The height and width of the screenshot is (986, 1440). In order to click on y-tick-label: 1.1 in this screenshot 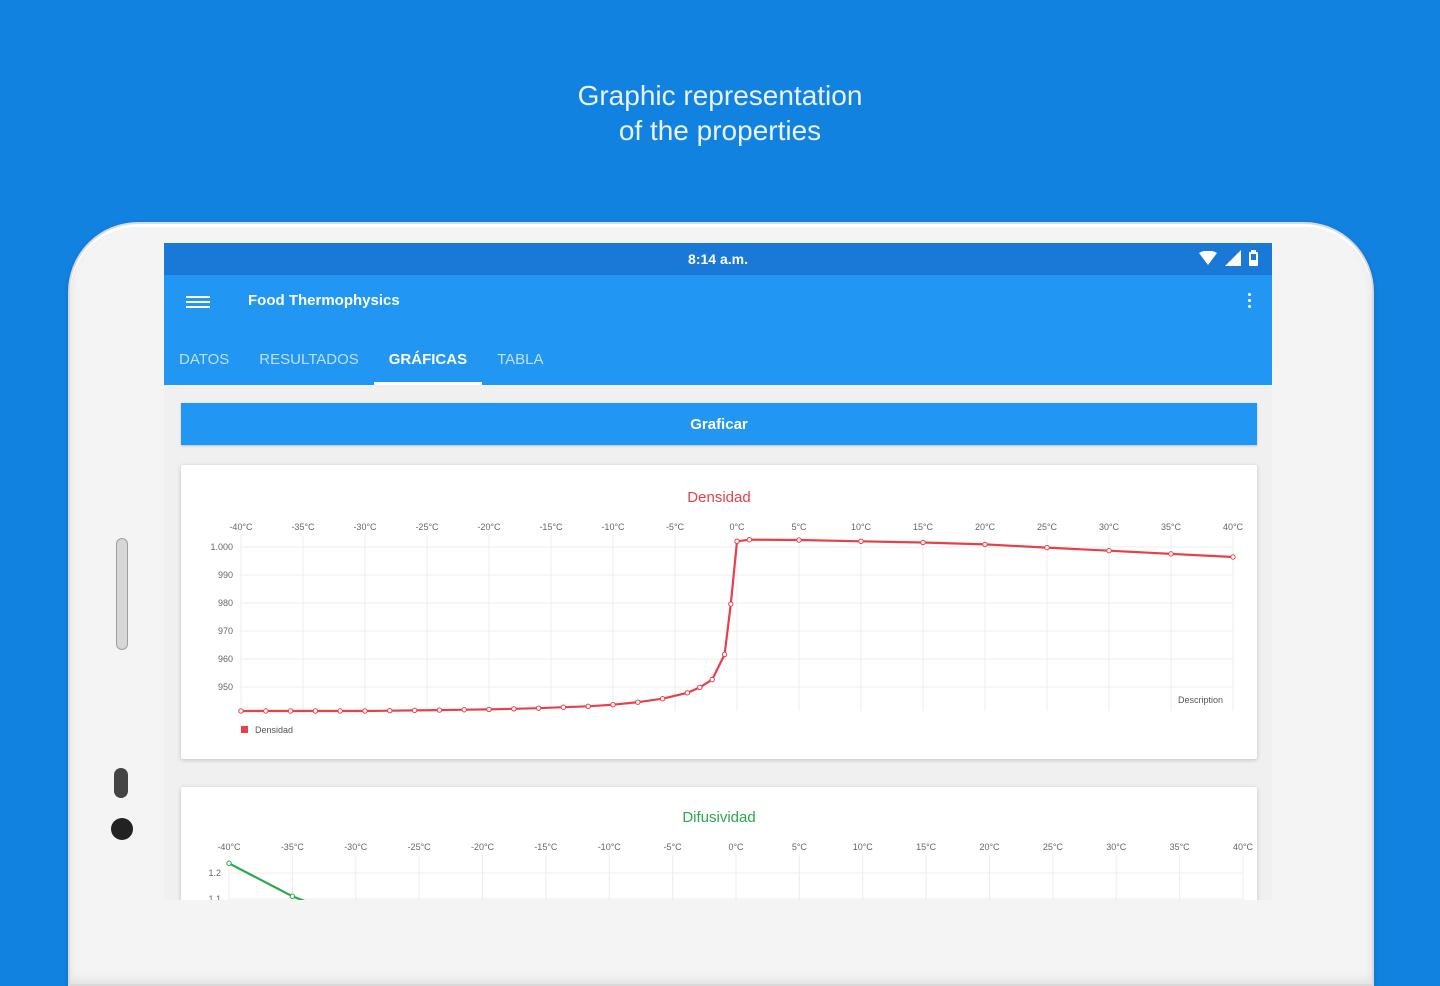, I will do `click(214, 897)`.